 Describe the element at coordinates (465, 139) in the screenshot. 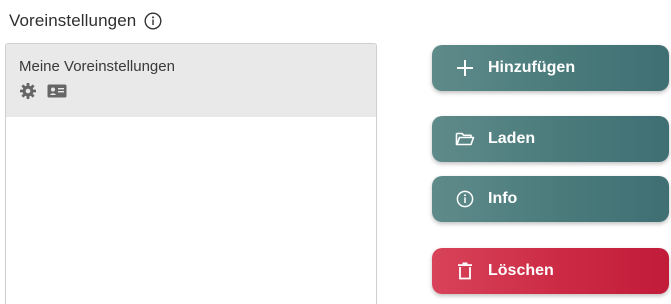

I see `folder-open-icon` at that location.